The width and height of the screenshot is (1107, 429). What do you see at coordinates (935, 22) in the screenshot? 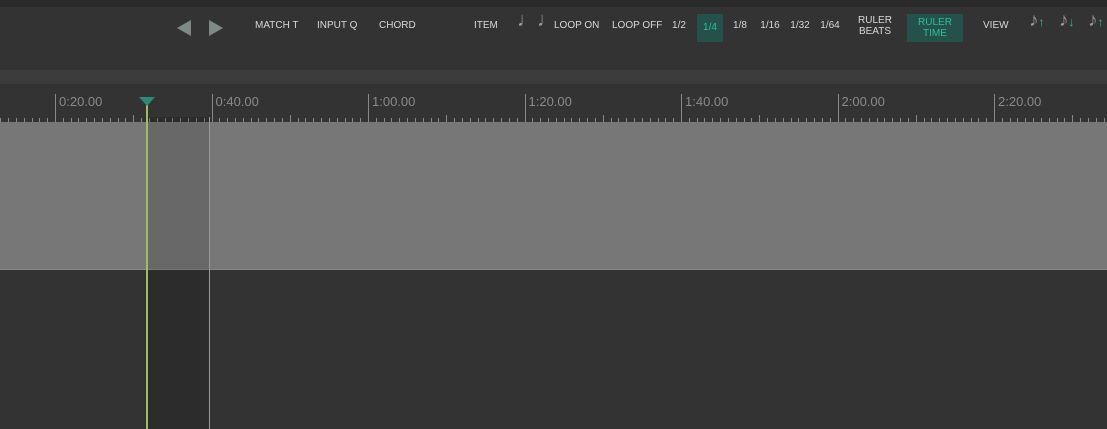
I see `ruler-time-line1: RULER` at bounding box center [935, 22].